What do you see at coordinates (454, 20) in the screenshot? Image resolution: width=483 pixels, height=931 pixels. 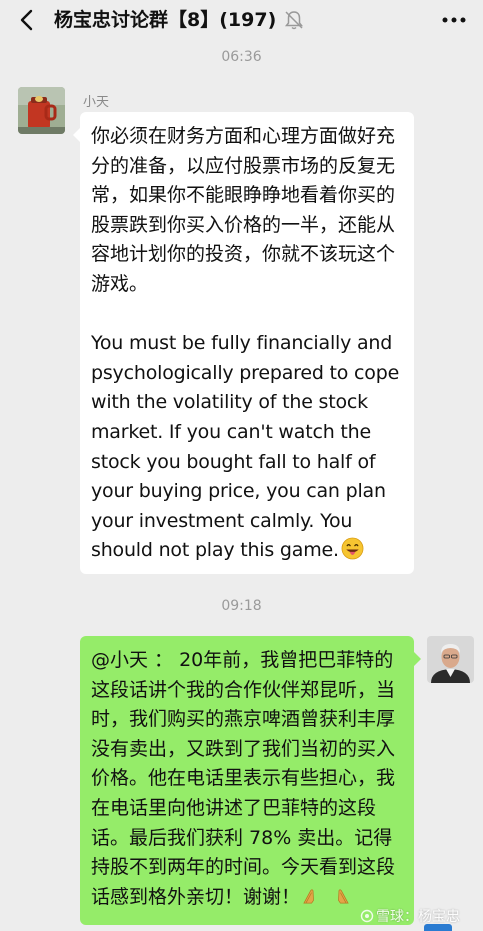 I see `more-dots-icon` at bounding box center [454, 20].